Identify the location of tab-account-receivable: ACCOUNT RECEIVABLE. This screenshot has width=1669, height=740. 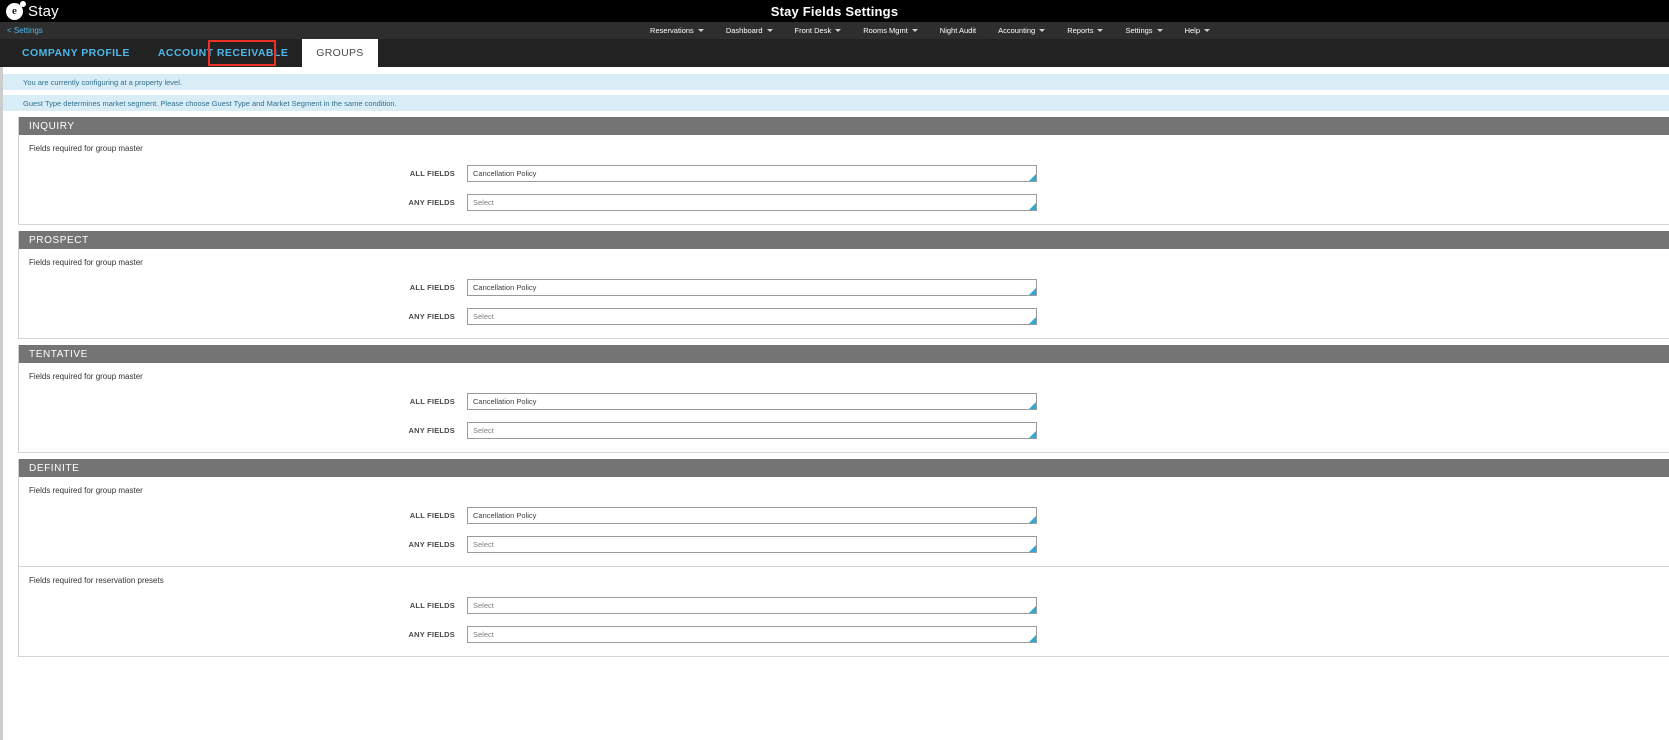
(223, 53).